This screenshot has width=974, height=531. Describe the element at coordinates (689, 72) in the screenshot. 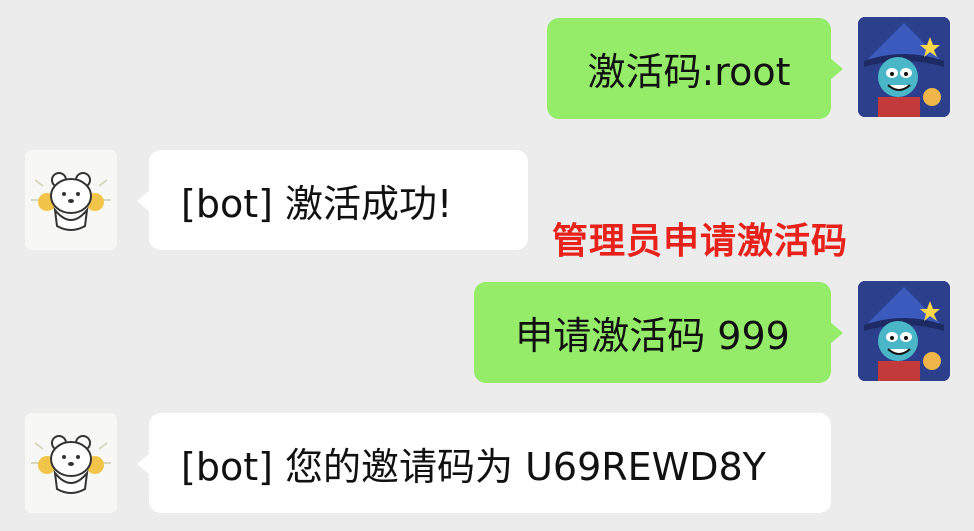

I see `message-text: 激活码:root` at that location.